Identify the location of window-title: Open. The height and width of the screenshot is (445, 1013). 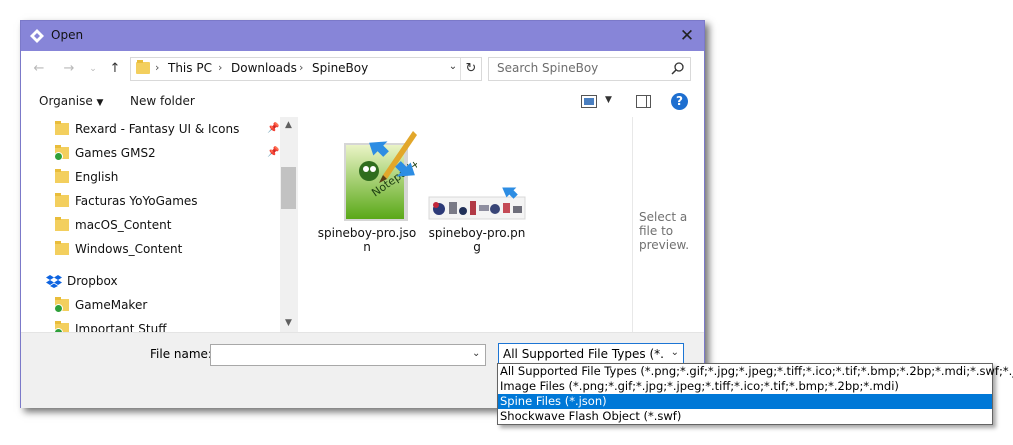
(67, 35).